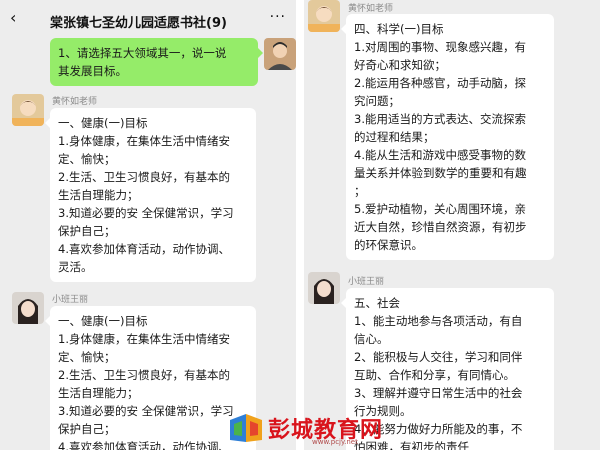  Describe the element at coordinates (156, 62) in the screenshot. I see `self-message-bubble: 1、请选择五大领域其一，说一说 其发展目标。` at that location.